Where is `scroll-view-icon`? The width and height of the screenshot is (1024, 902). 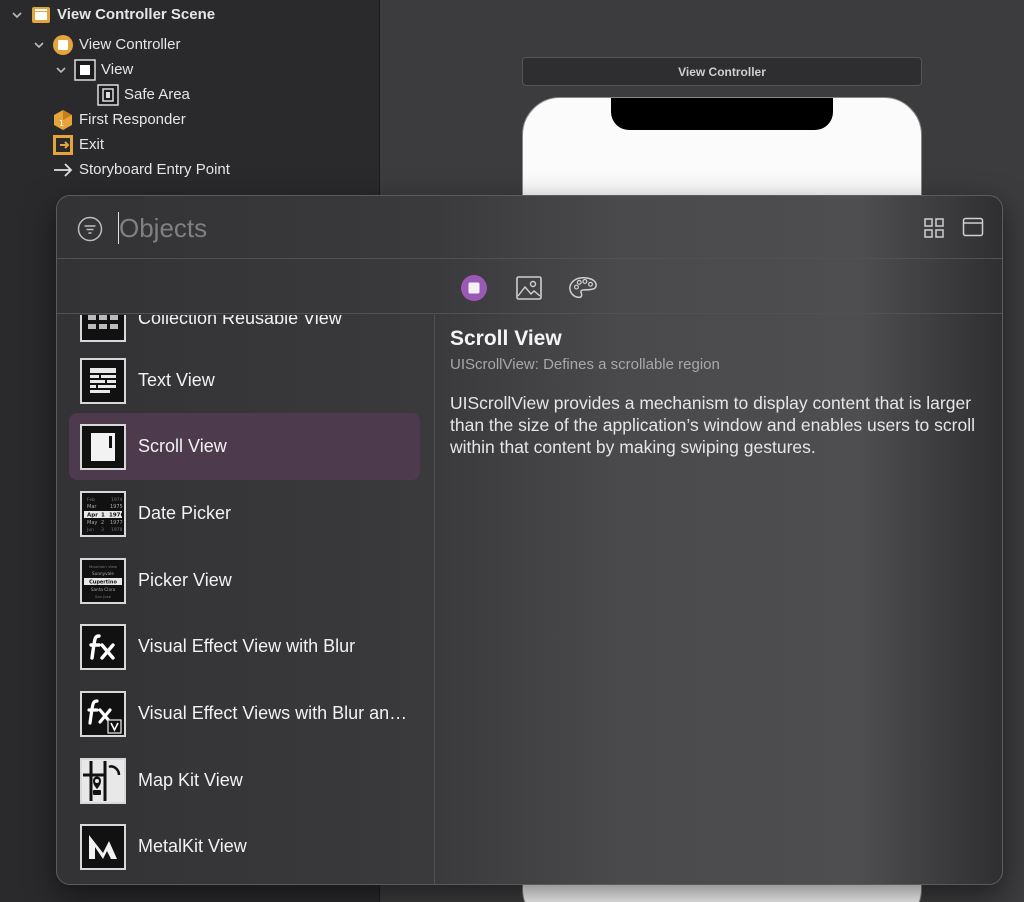
scroll-view-icon is located at coordinates (103, 446).